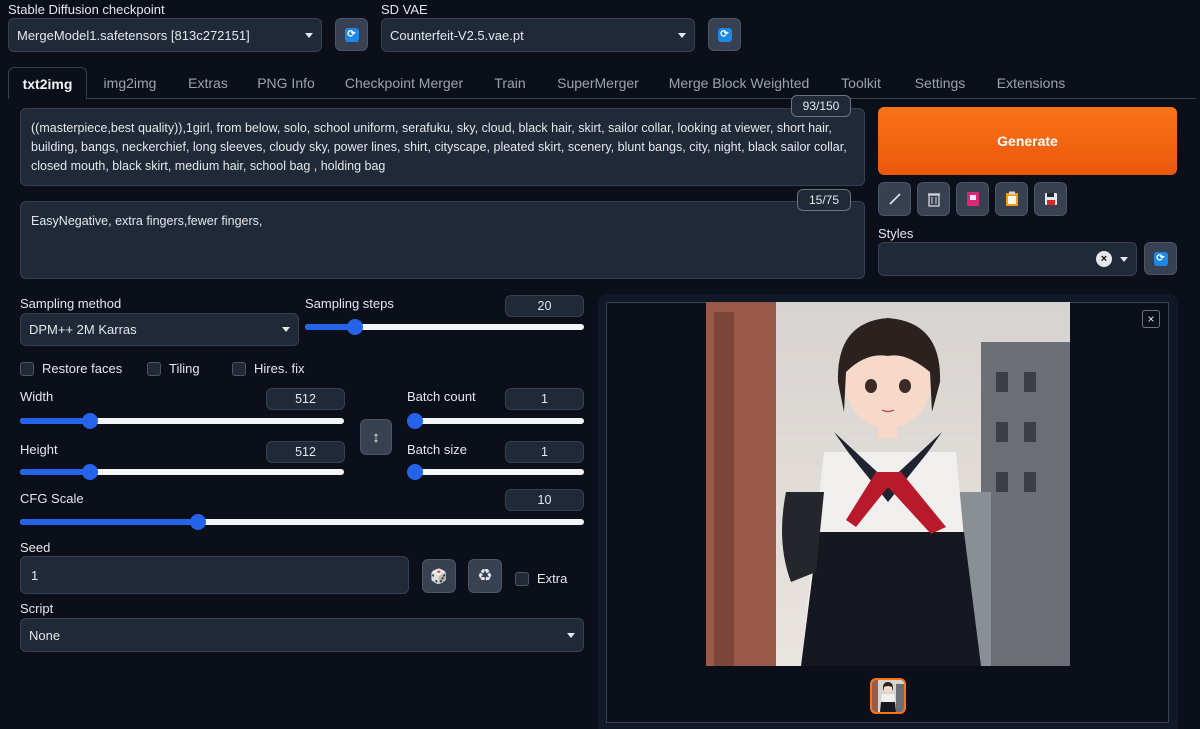 Image resolution: width=1200 pixels, height=729 pixels. I want to click on clipboard-icon, so click(1011, 198).